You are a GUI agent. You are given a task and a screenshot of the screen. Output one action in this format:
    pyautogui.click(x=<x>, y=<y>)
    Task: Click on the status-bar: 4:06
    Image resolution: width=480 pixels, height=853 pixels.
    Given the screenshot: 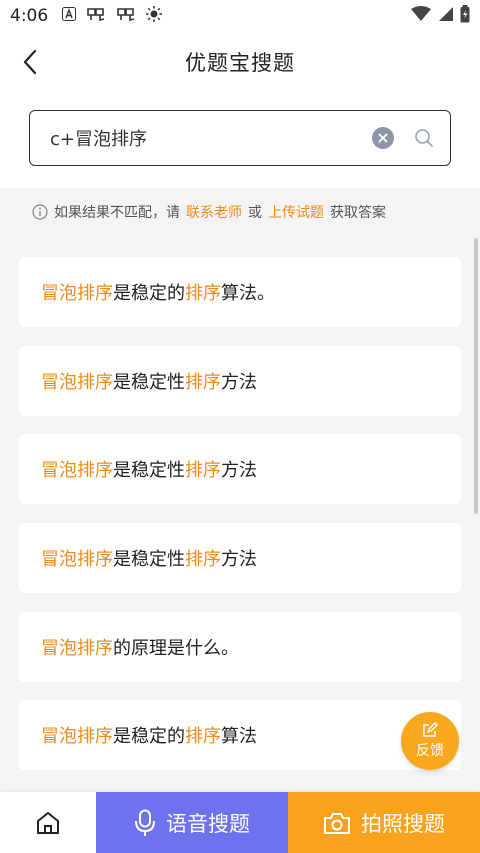 What is the action you would take?
    pyautogui.click(x=240, y=16)
    